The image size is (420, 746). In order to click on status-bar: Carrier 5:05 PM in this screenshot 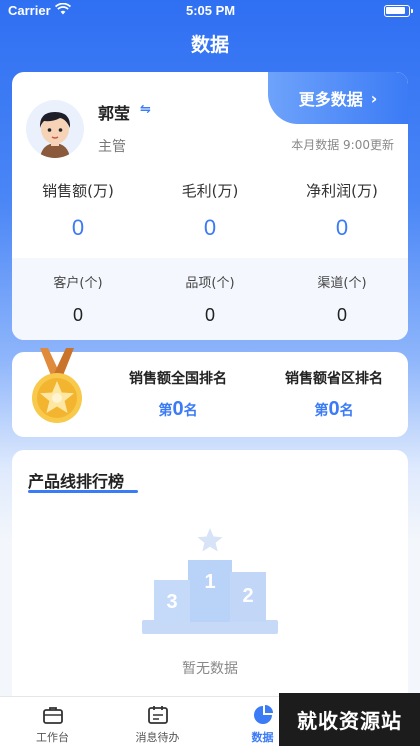, I will do `click(210, 11)`.